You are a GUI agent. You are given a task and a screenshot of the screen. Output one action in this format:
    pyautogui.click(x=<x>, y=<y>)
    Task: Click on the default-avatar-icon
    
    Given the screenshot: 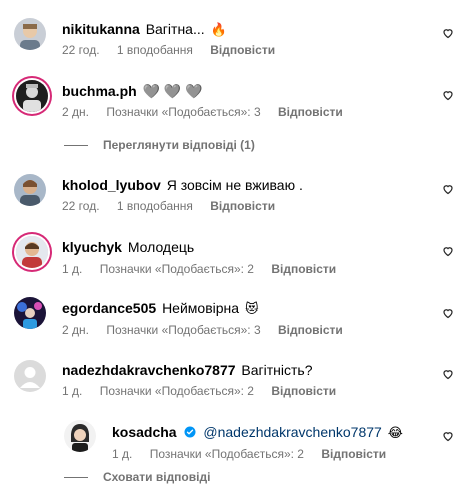 What is the action you would take?
    pyautogui.click(x=30, y=376)
    